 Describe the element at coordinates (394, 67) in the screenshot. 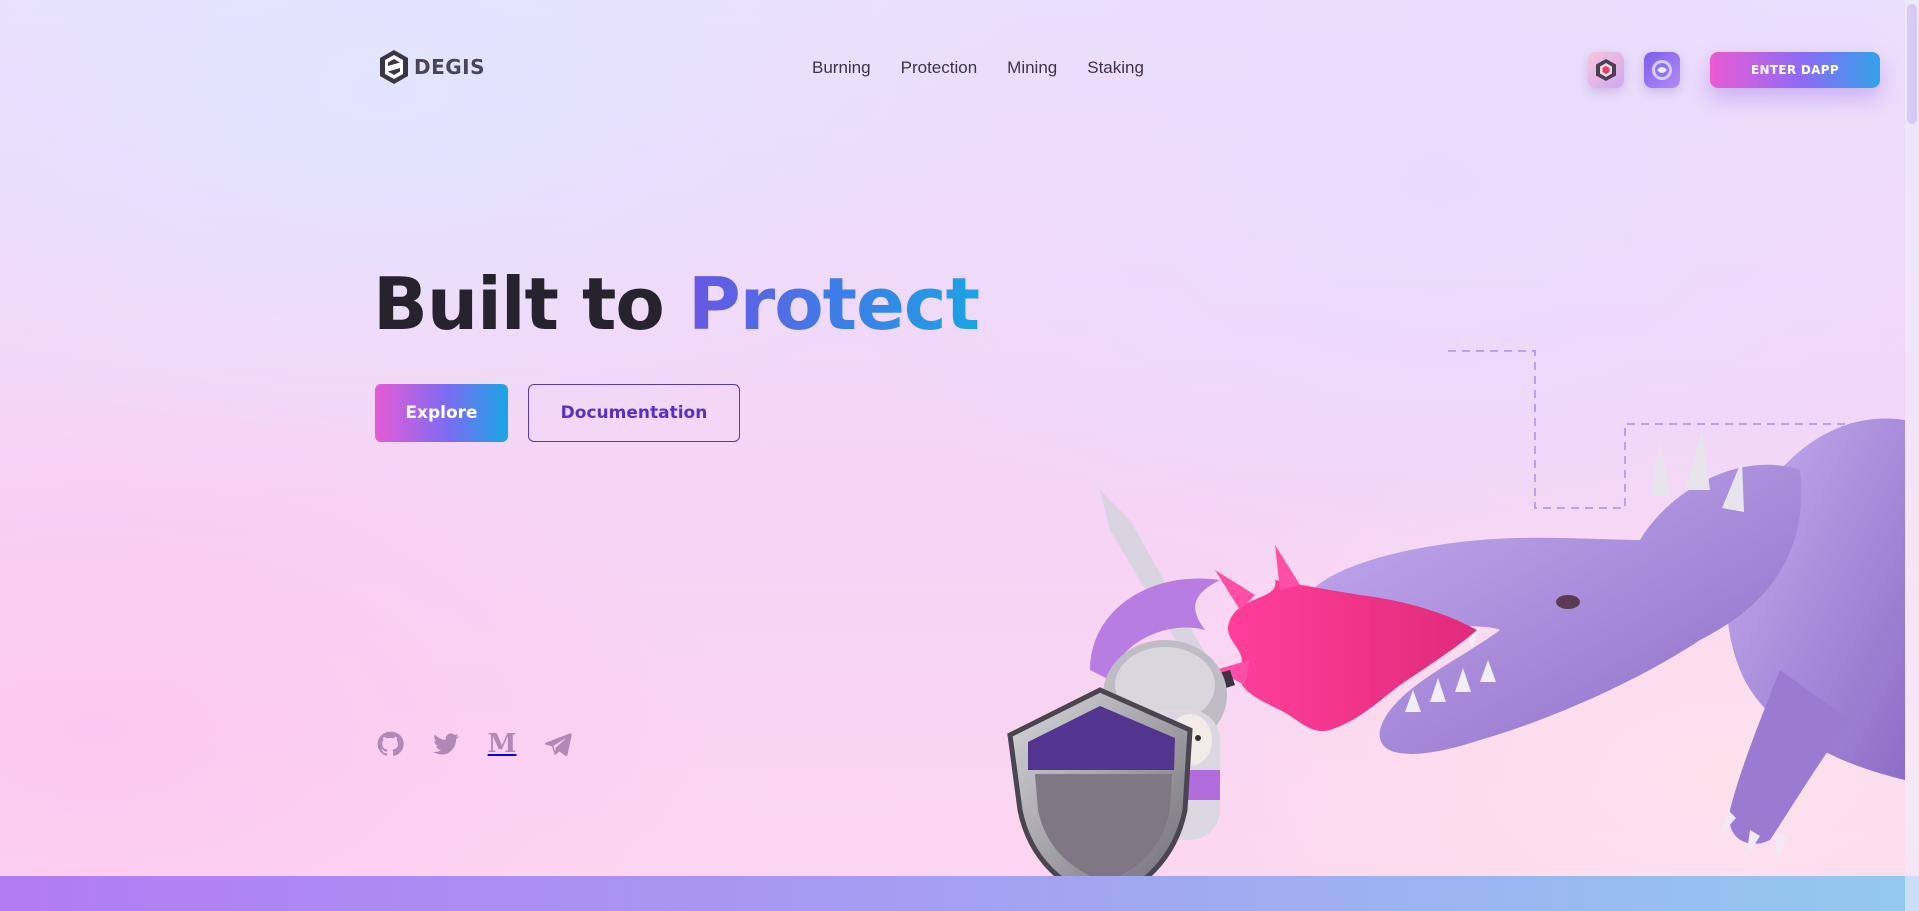

I see `degis-logo-icon` at that location.